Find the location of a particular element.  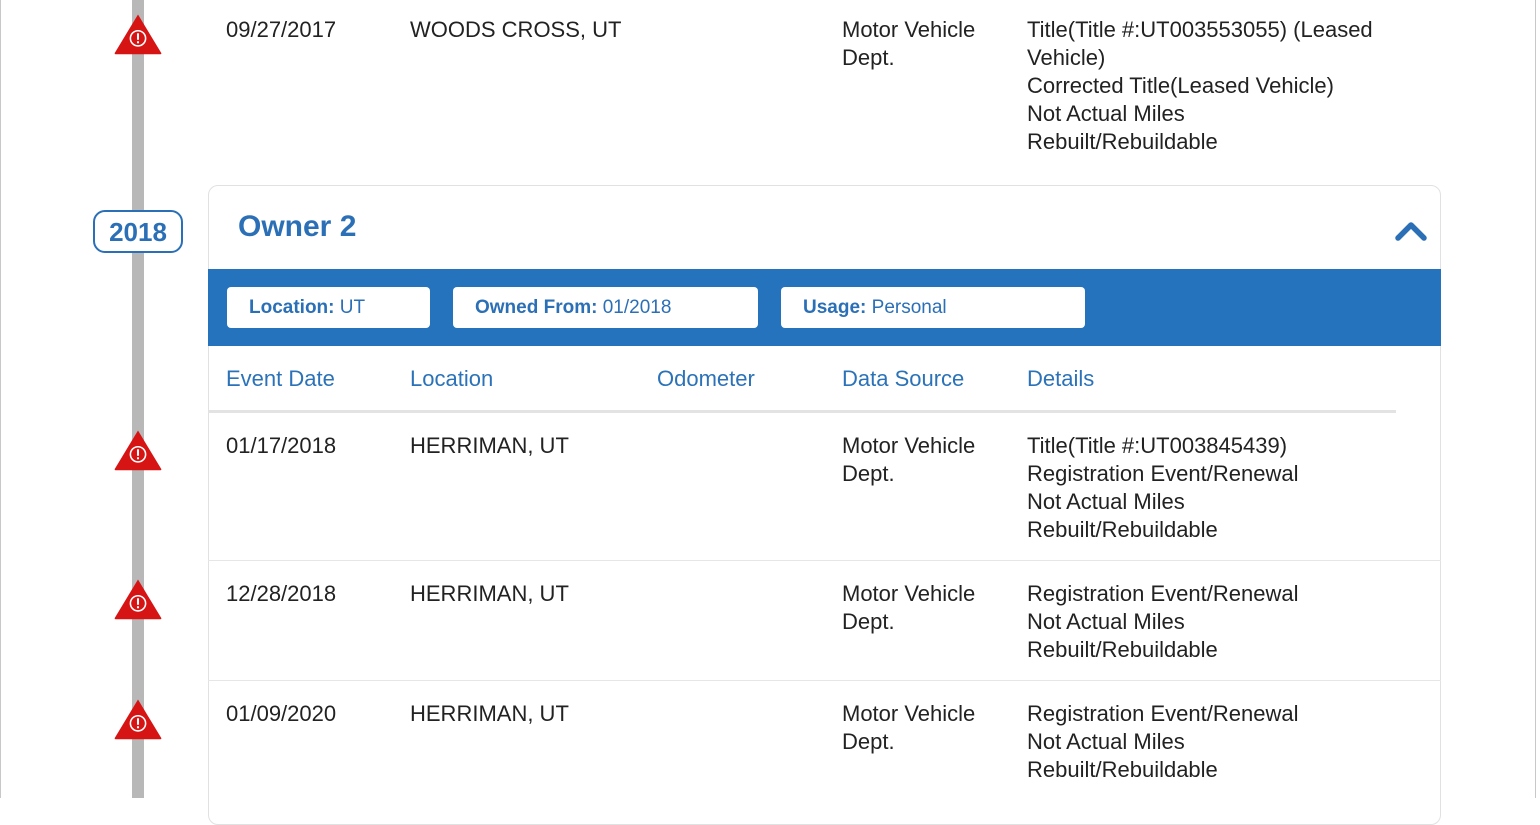

event-location: WOODS CROSS, UT is located at coordinates (516, 29).